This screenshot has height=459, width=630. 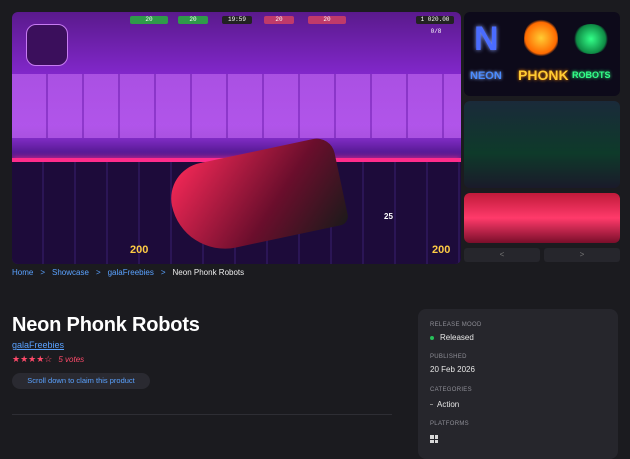 What do you see at coordinates (431, 405) in the screenshot?
I see `category-bullet-icon` at bounding box center [431, 405].